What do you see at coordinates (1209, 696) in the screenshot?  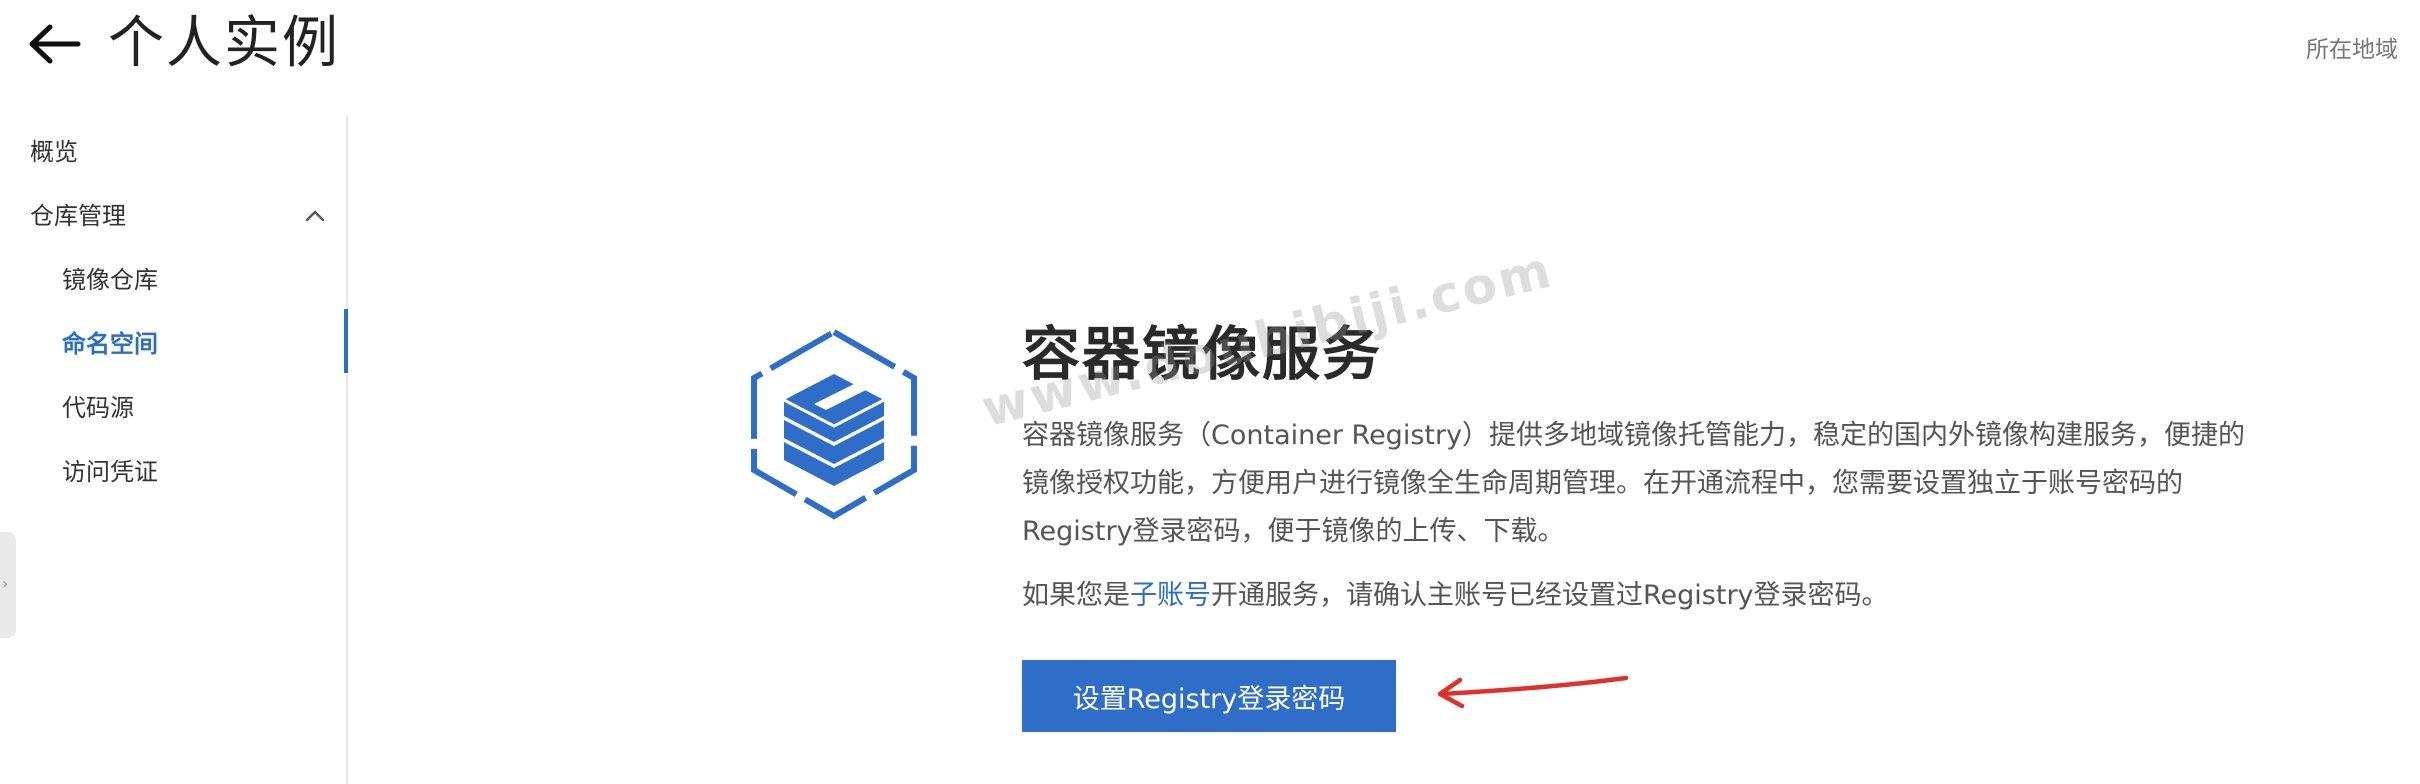 I see `set-registry-password-button: 设置Registry登录密码` at bounding box center [1209, 696].